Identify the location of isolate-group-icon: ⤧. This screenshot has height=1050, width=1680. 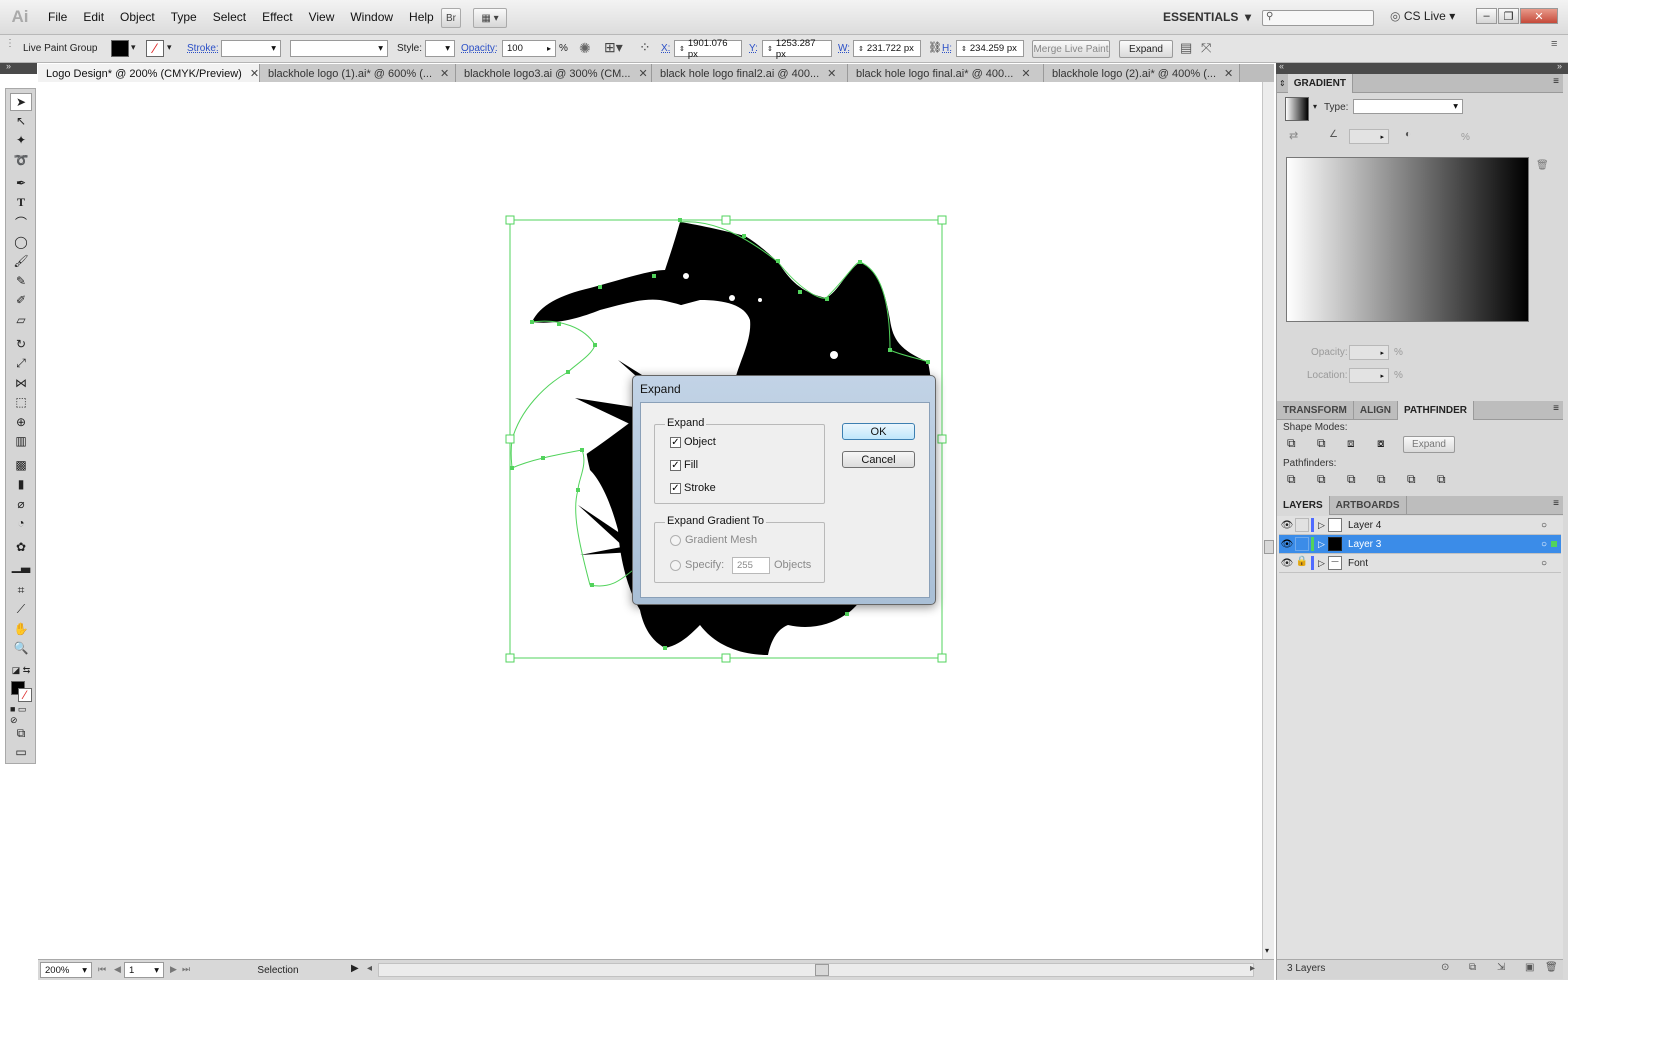
(1206, 48).